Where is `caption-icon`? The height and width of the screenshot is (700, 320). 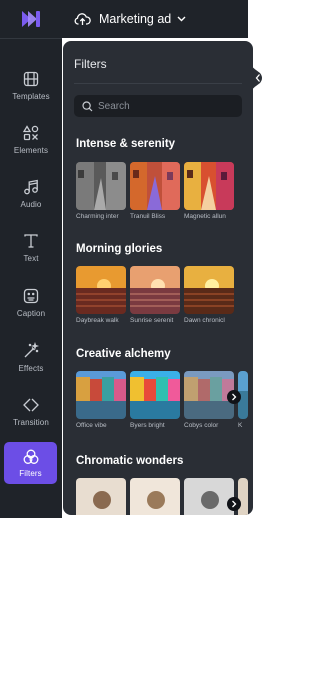
caption-icon is located at coordinates (31, 296).